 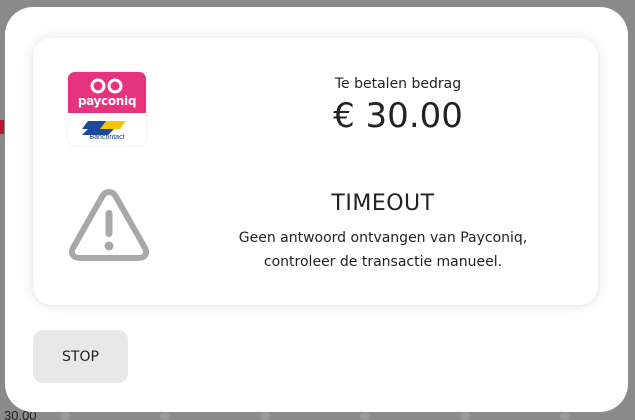 What do you see at coordinates (383, 203) in the screenshot?
I see `status-title: TIMEOUT` at bounding box center [383, 203].